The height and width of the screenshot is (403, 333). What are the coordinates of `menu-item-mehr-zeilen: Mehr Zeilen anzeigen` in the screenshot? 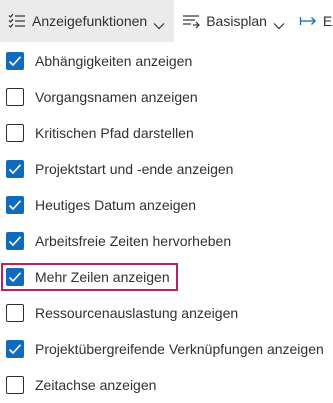 It's located at (166, 277).